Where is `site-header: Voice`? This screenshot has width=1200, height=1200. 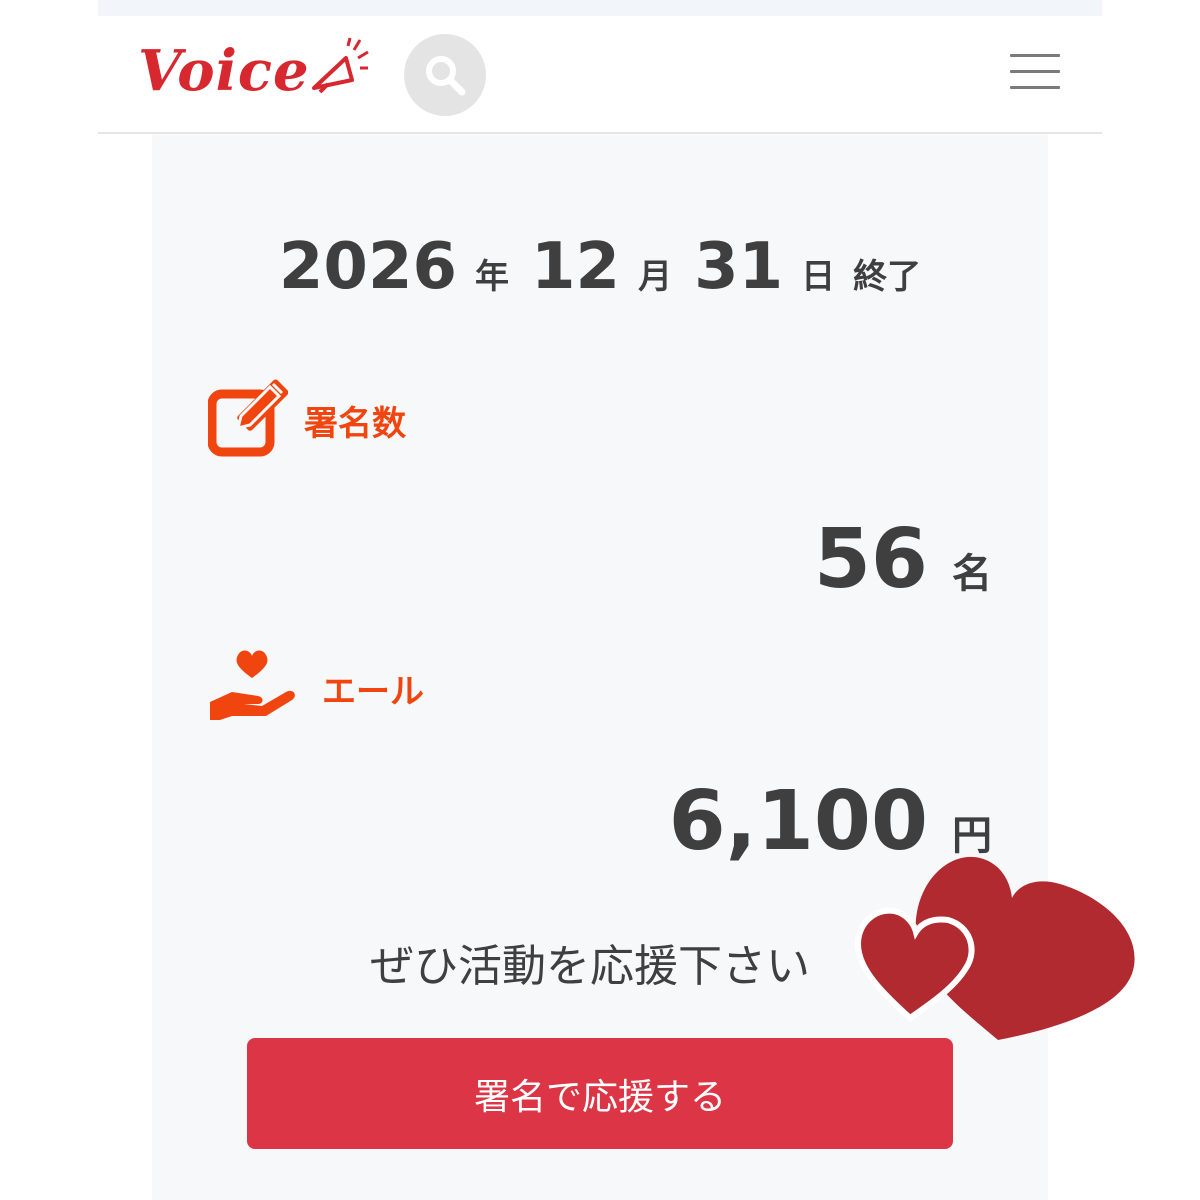
site-header: Voice is located at coordinates (600, 75).